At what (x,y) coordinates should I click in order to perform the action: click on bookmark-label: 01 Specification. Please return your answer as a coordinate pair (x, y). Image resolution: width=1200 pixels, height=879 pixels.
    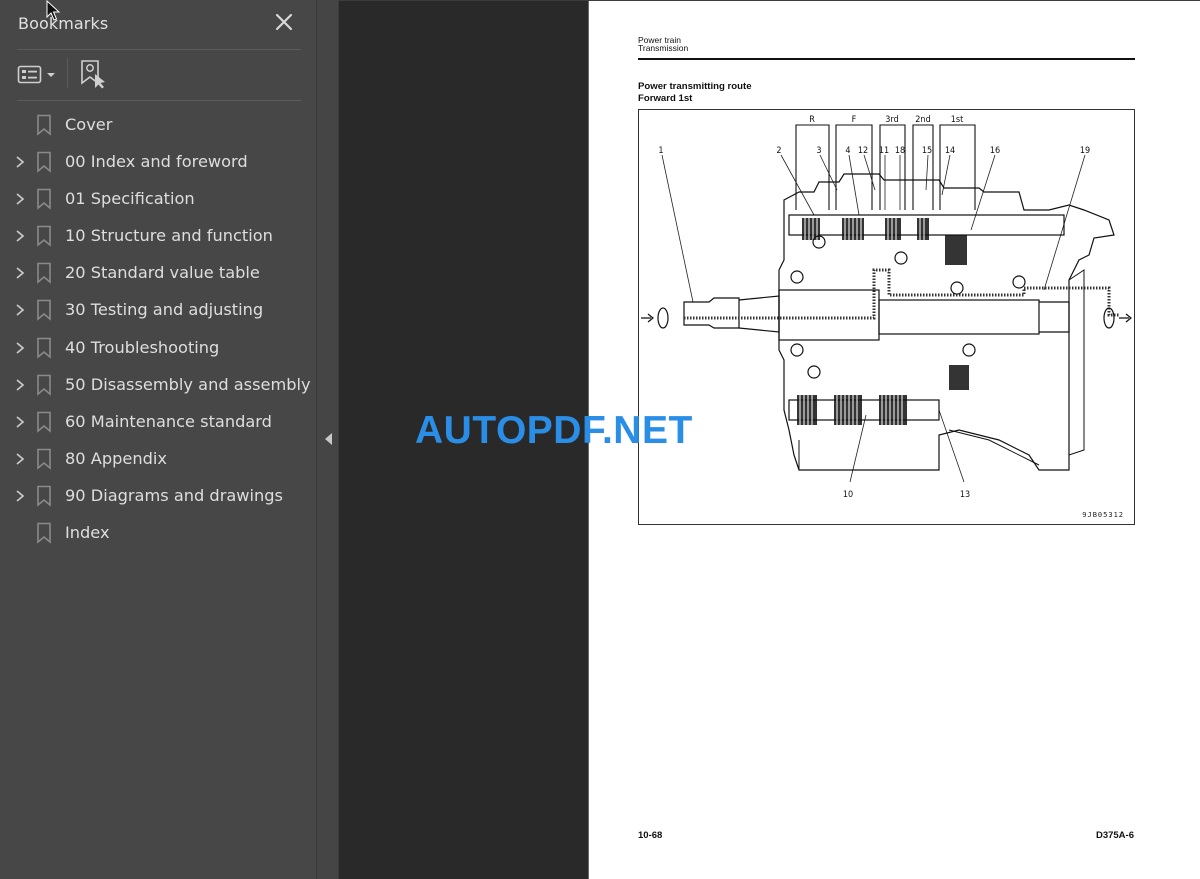
    Looking at the image, I should click on (130, 199).